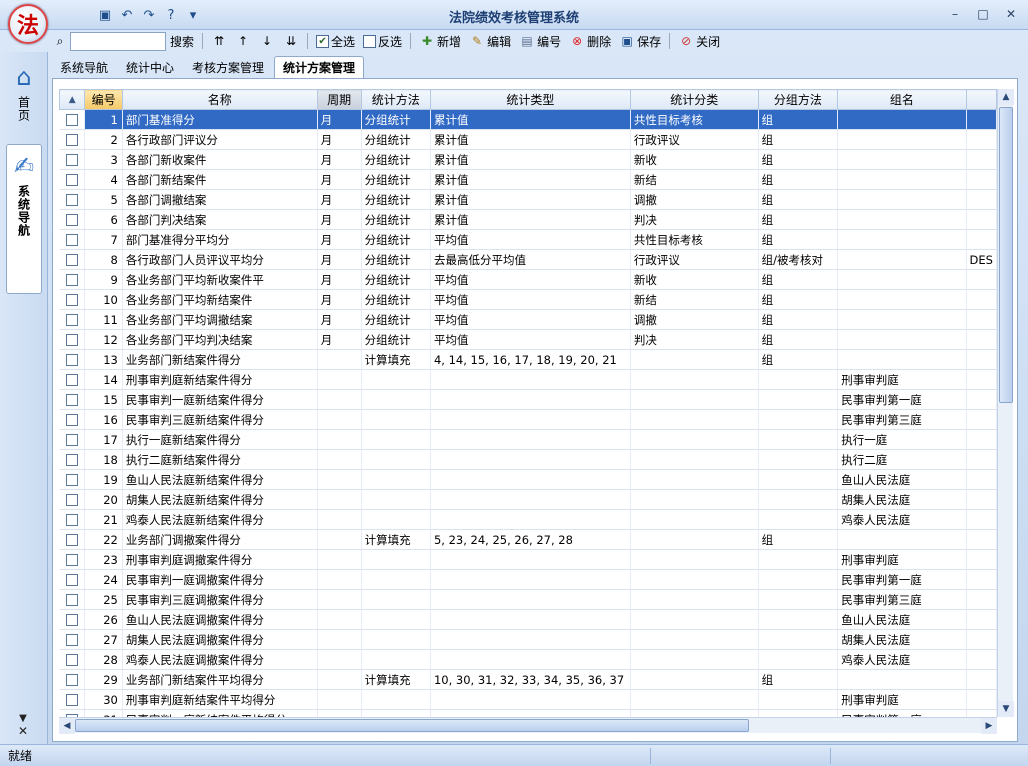 The image size is (1028, 766). I want to click on table-row: 3 各部门新收案件月分组统计 累计值 新收组, so click(528, 159).